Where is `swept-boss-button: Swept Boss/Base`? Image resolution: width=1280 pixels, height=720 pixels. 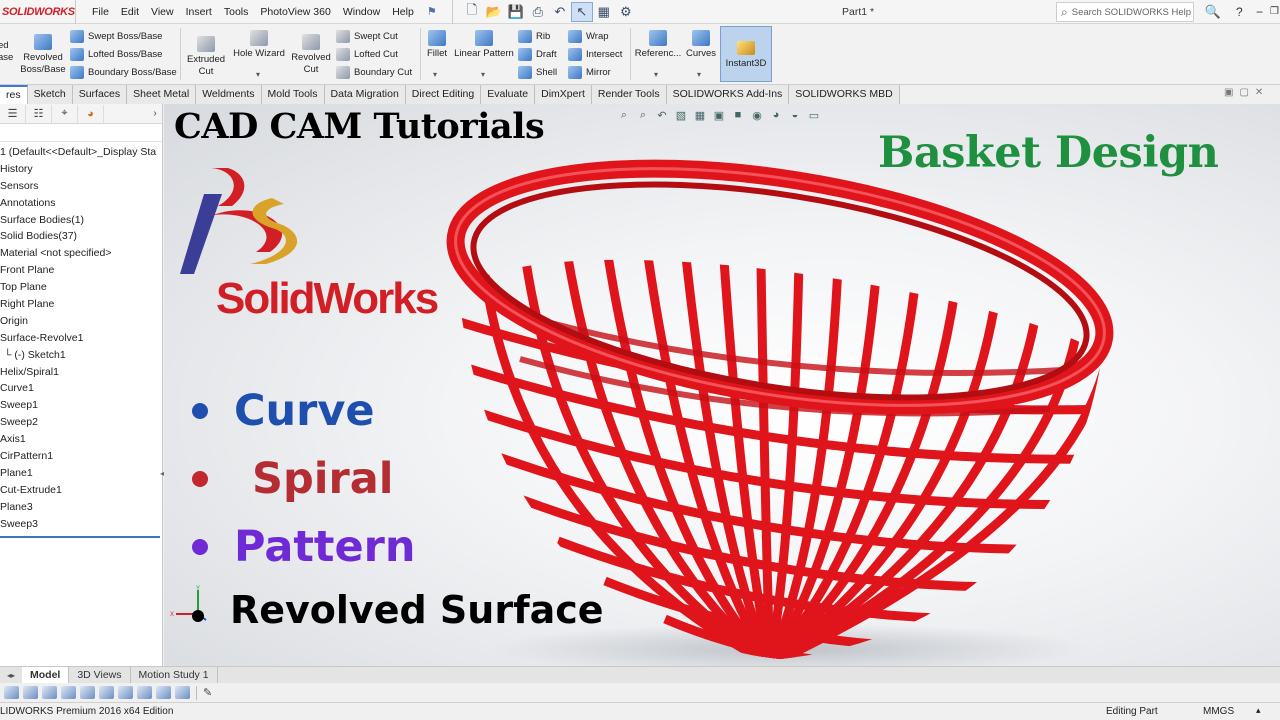 swept-boss-button: Swept Boss/Base is located at coordinates (116, 36).